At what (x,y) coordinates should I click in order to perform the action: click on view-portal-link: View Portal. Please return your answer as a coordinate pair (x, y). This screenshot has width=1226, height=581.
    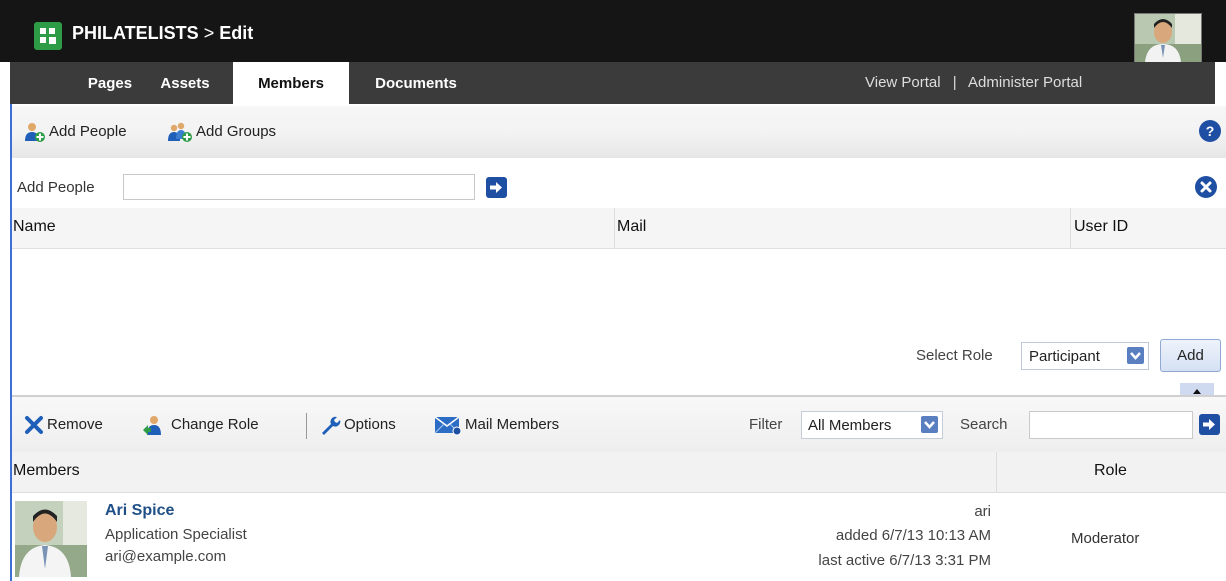
    Looking at the image, I should click on (903, 82).